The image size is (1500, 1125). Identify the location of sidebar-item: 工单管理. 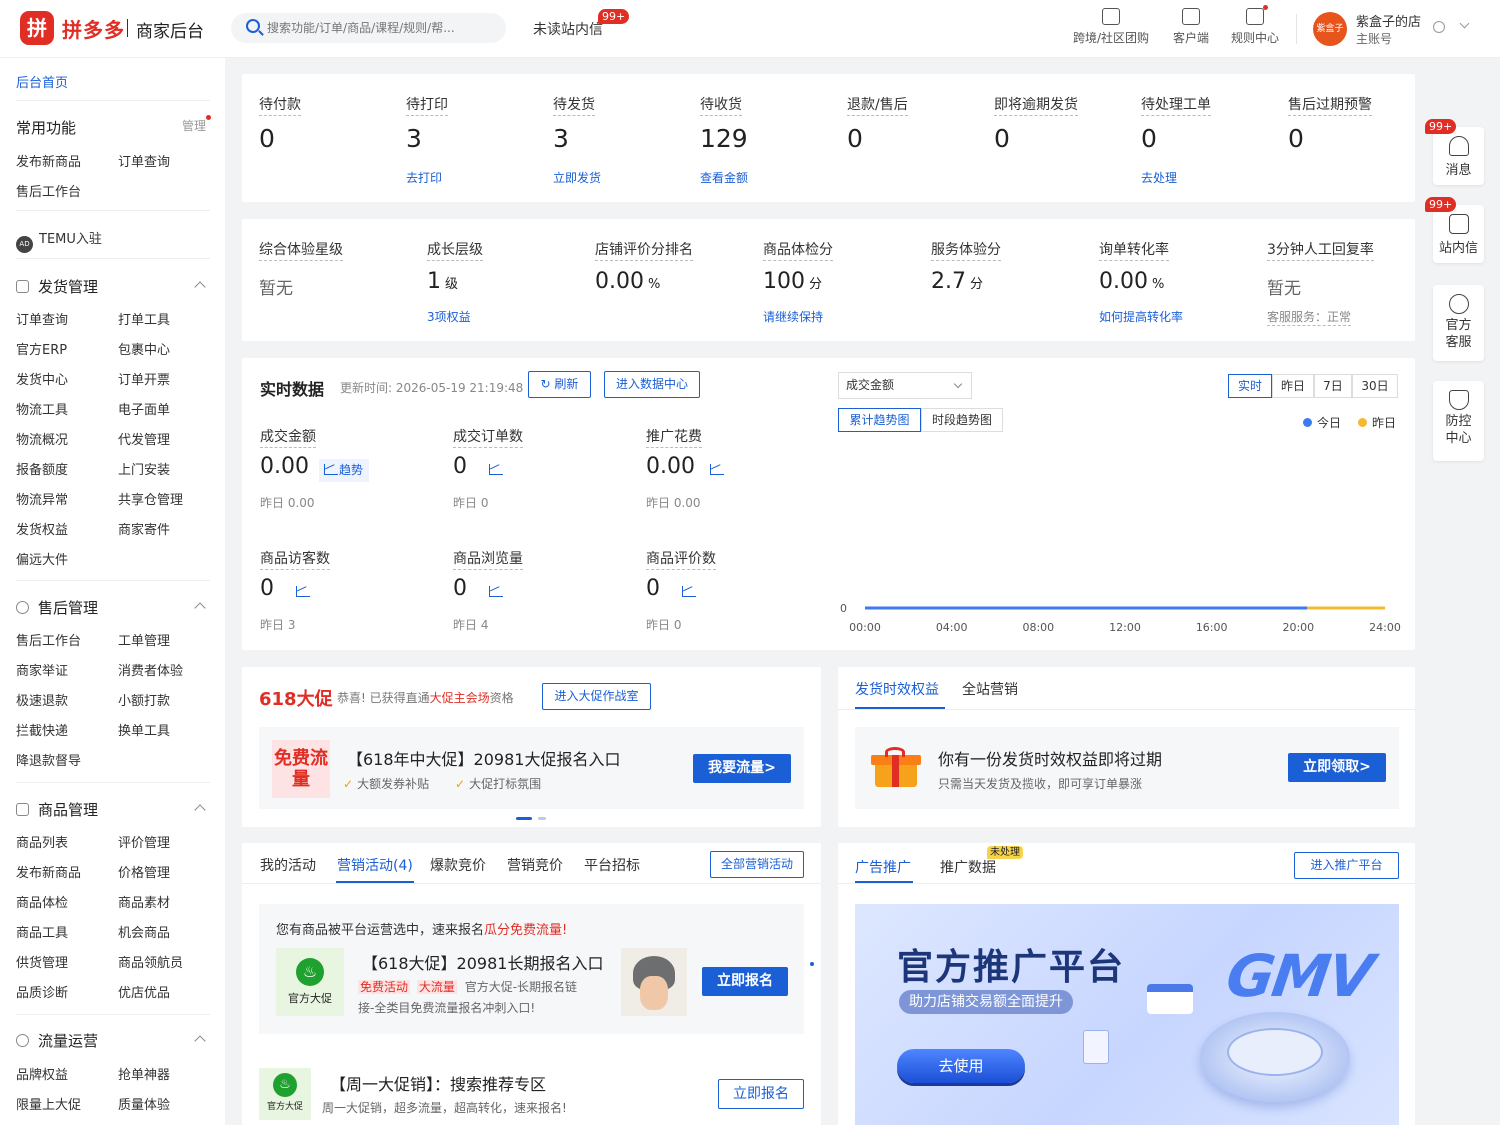
(144, 639).